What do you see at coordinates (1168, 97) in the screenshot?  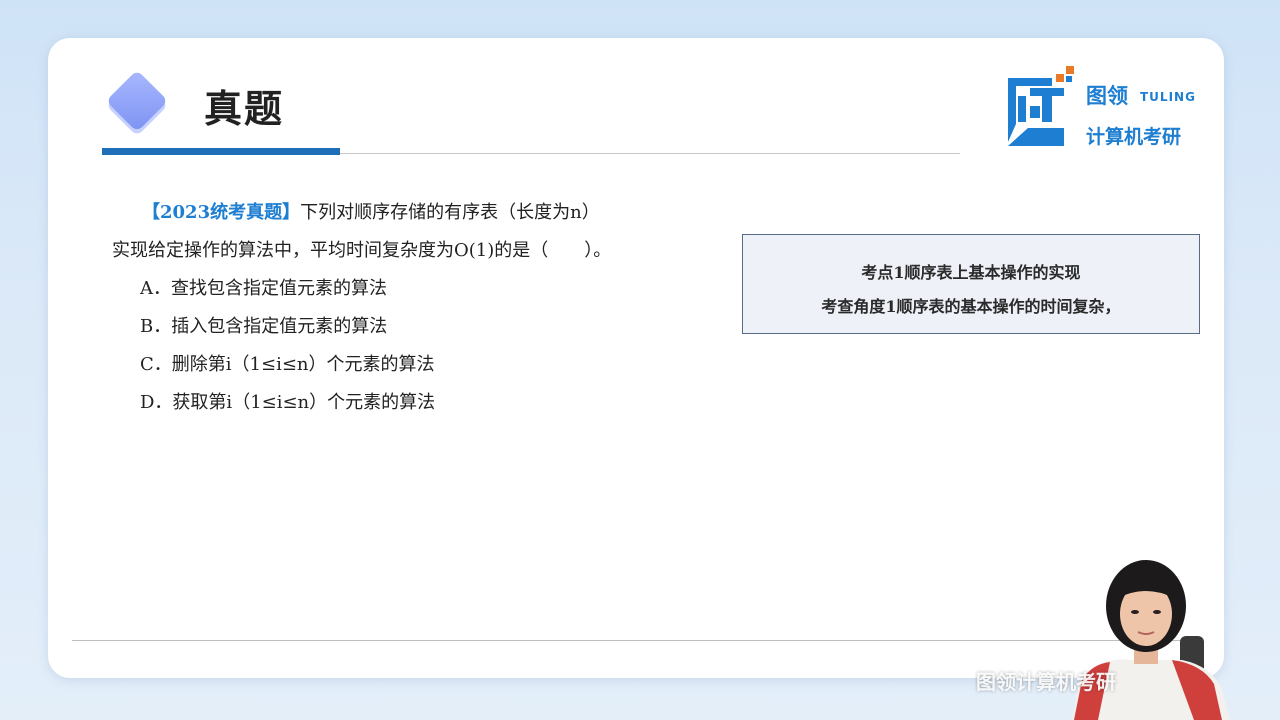 I see `logo-english: TULING` at bounding box center [1168, 97].